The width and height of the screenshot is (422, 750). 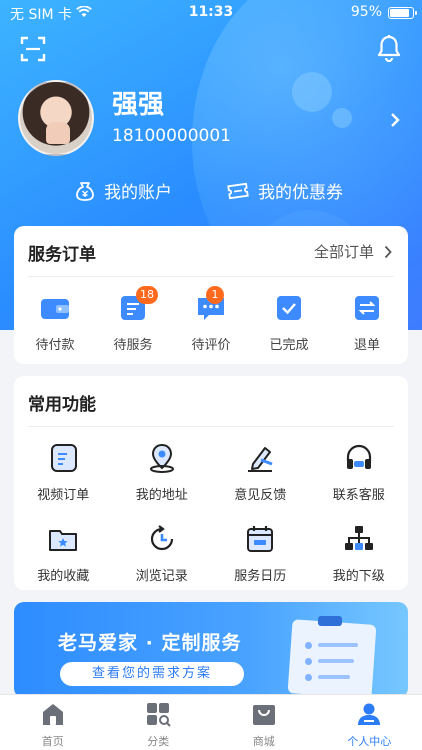 I want to click on pending-service-badge: 18, so click(x=147, y=295).